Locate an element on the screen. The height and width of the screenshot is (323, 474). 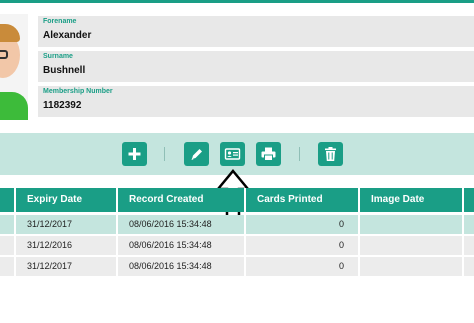
table-row: 31/12/2016 08/06/2016 15:34:48 0 is located at coordinates (237, 245).